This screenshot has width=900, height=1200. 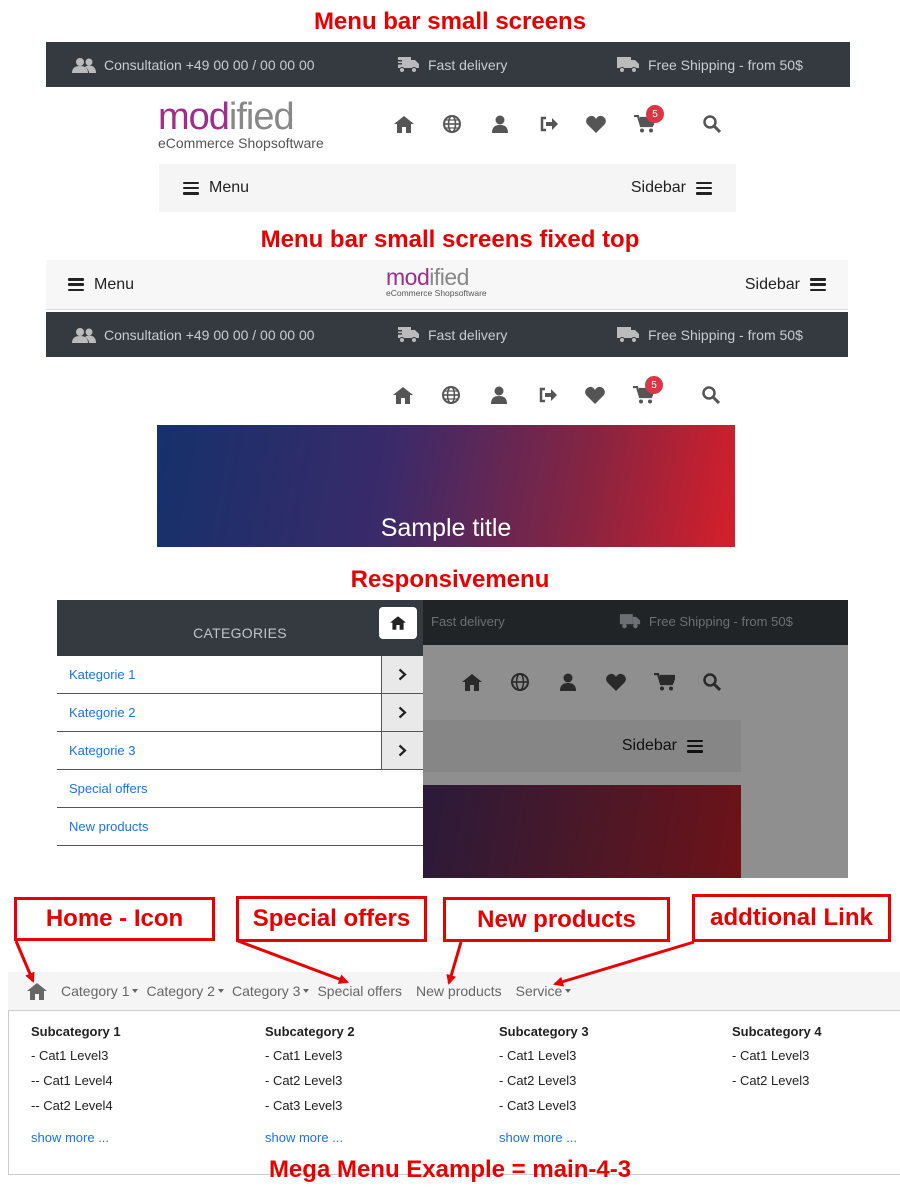 I want to click on sidebar-label: Sidebar, so click(x=772, y=284).